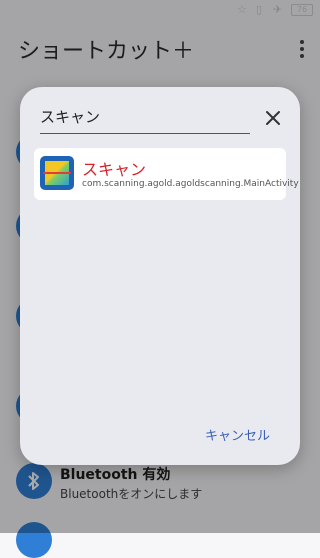  What do you see at coordinates (273, 118) in the screenshot?
I see `close-icon` at bounding box center [273, 118].